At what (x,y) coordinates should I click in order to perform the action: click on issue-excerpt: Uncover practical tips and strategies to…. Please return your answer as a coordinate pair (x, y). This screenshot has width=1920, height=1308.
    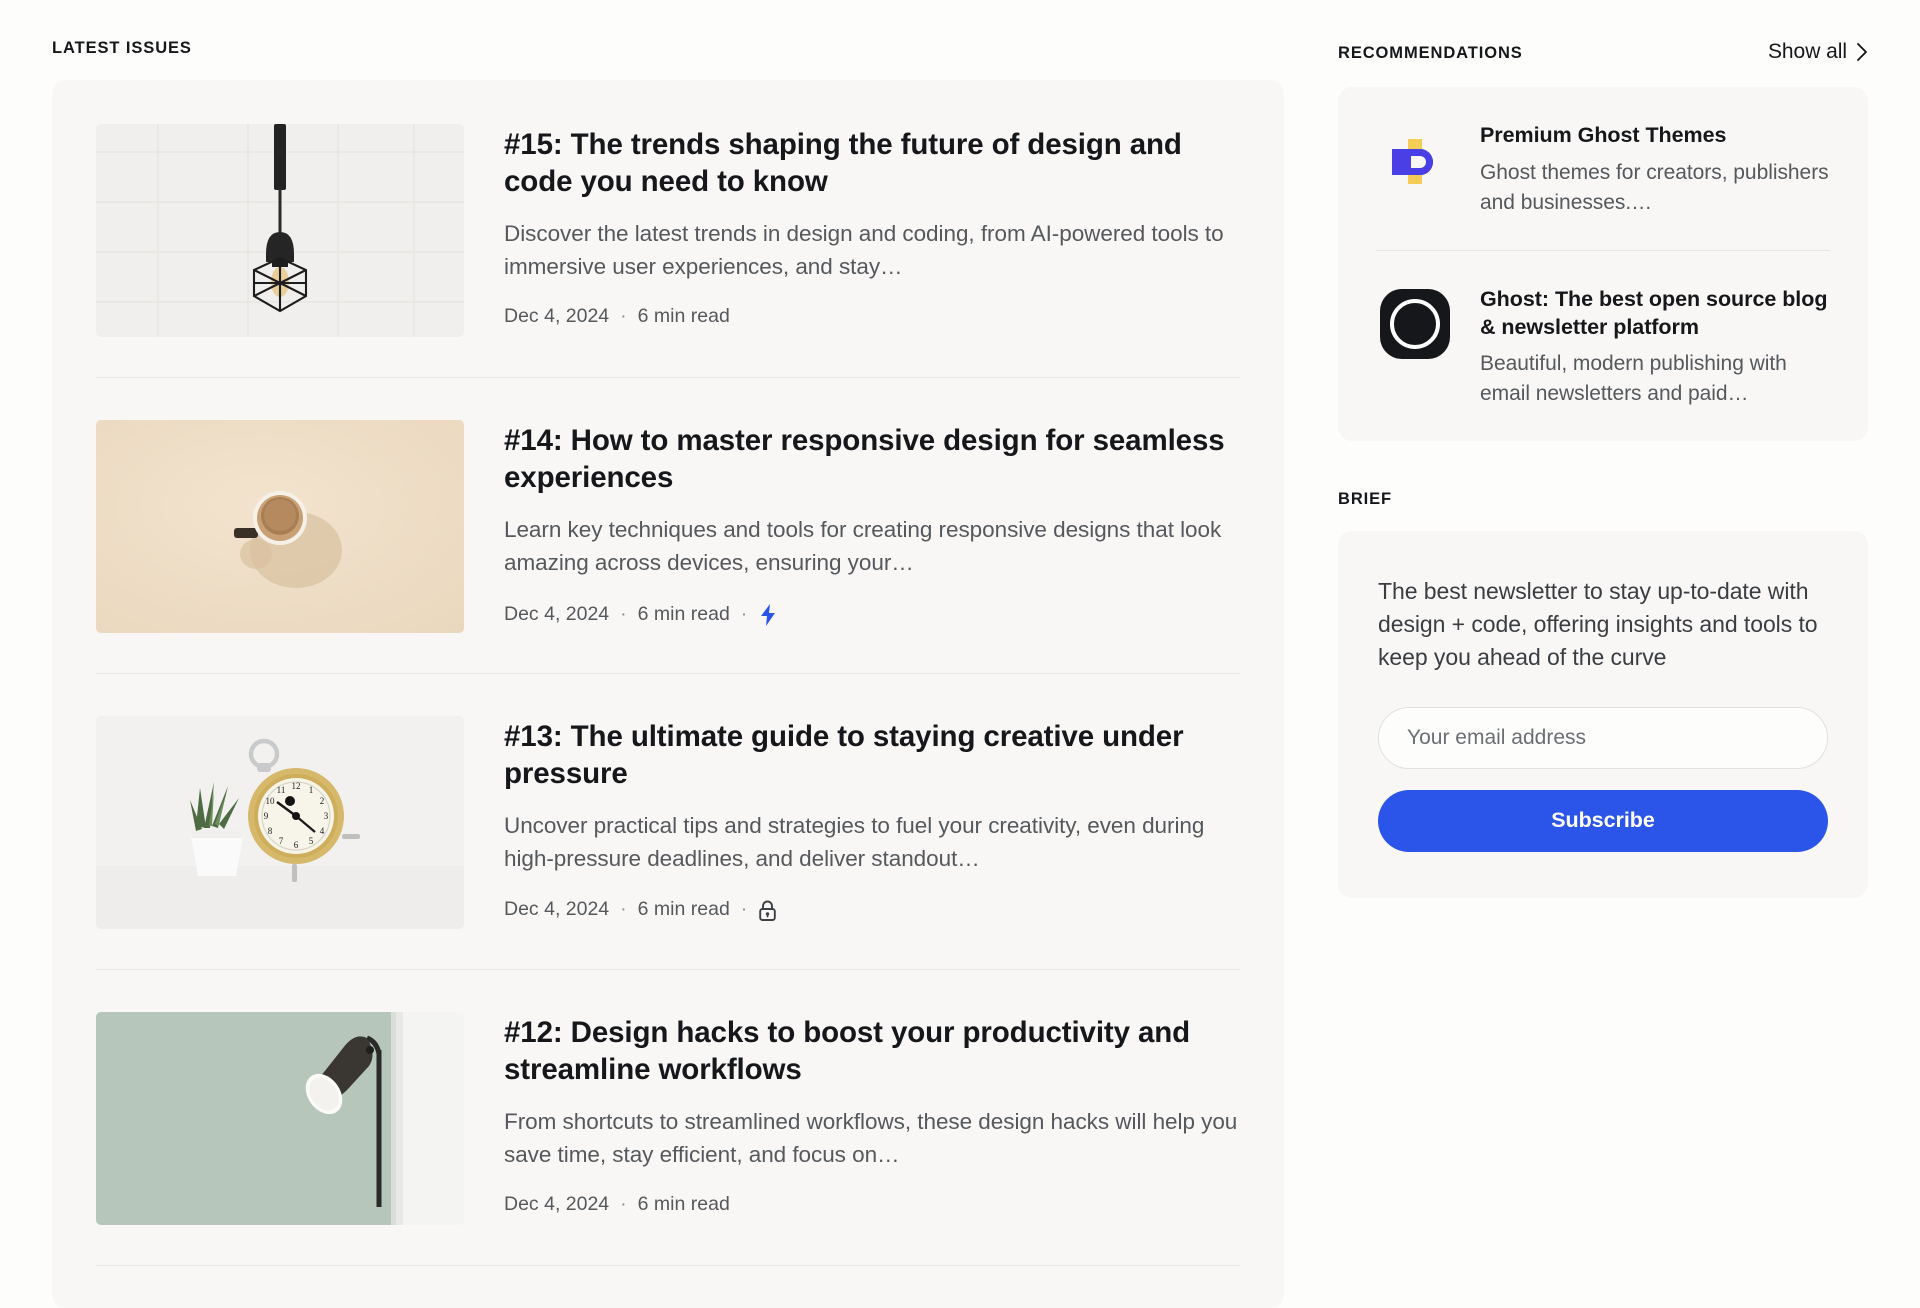
    Looking at the image, I should click on (854, 841).